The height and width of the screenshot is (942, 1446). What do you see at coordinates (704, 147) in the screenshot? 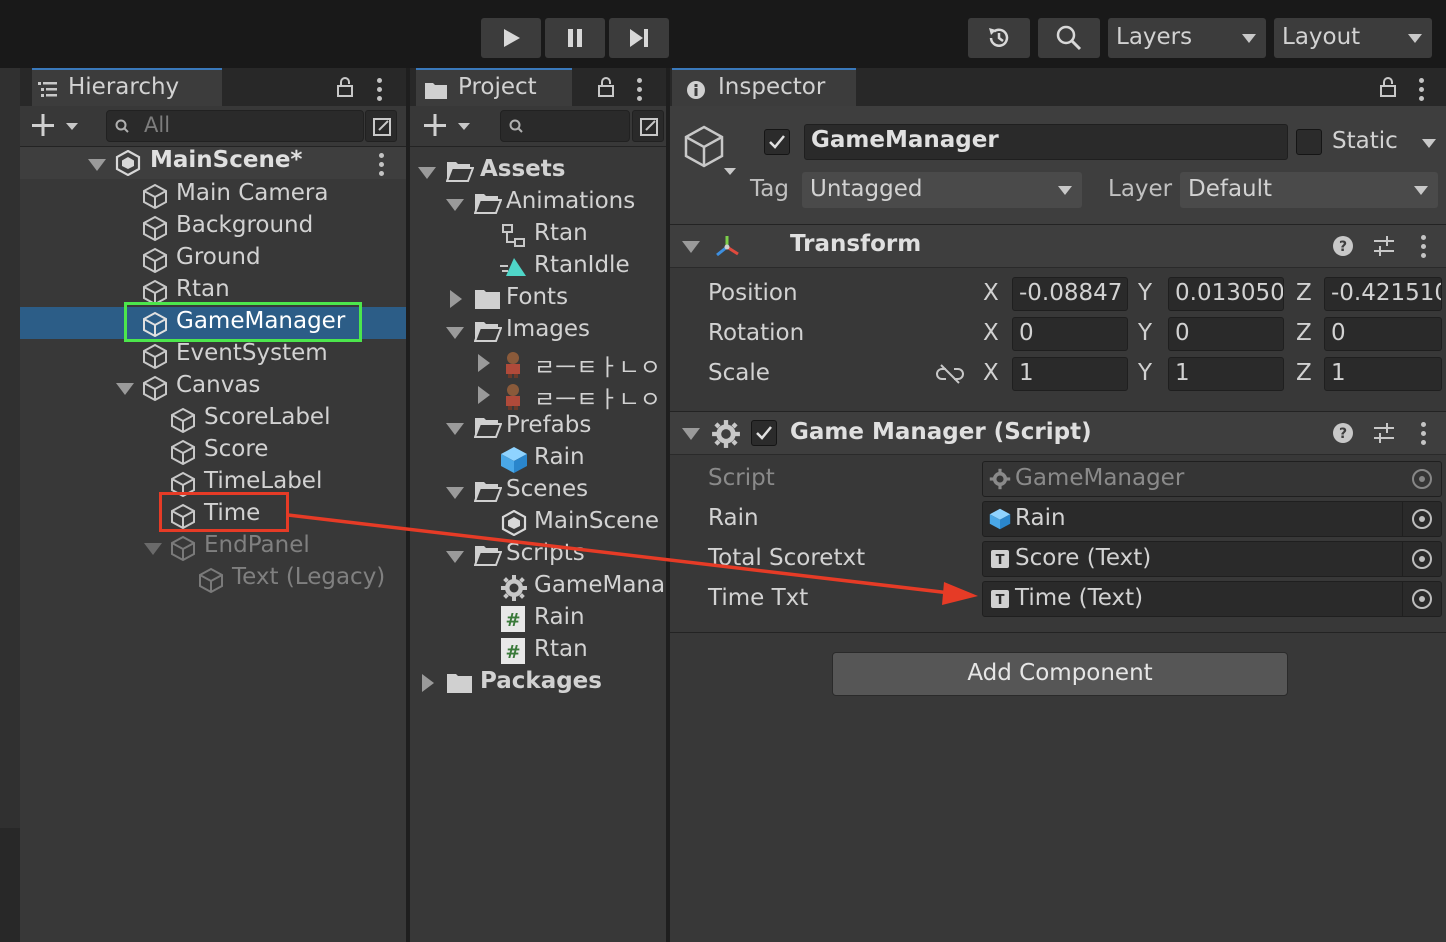
I see `gameobject-cube-icon` at bounding box center [704, 147].